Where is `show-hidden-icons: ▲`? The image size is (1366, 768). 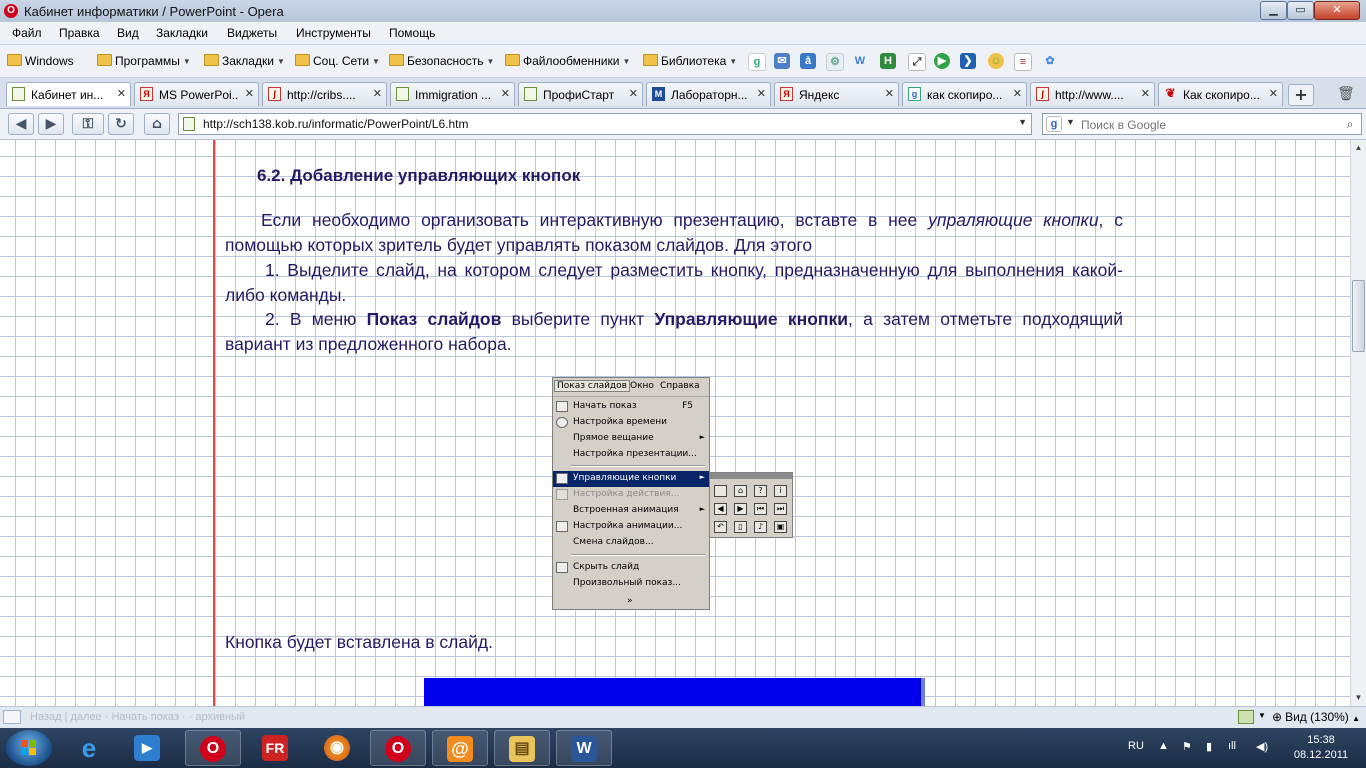
show-hidden-icons: ▲ is located at coordinates (1163, 746).